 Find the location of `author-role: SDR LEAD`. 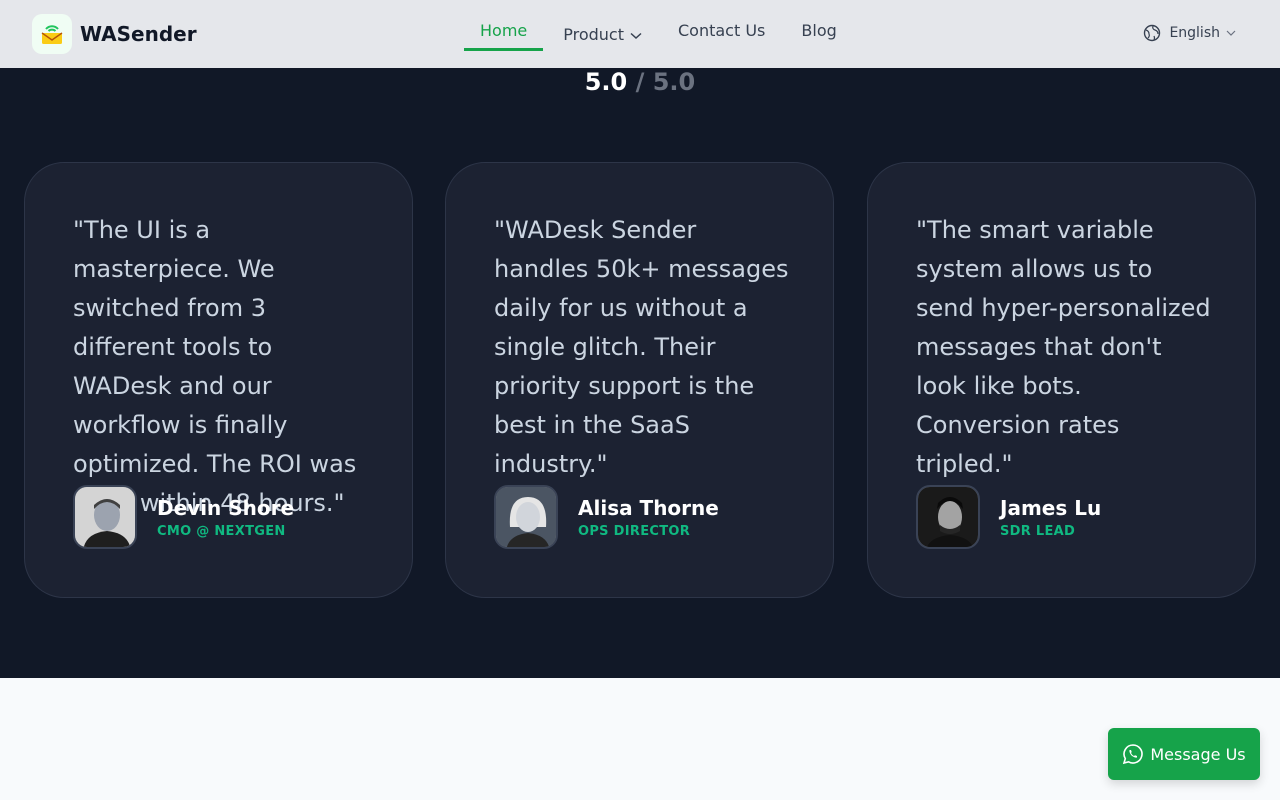

author-role: SDR LEAD is located at coordinates (1038, 531).